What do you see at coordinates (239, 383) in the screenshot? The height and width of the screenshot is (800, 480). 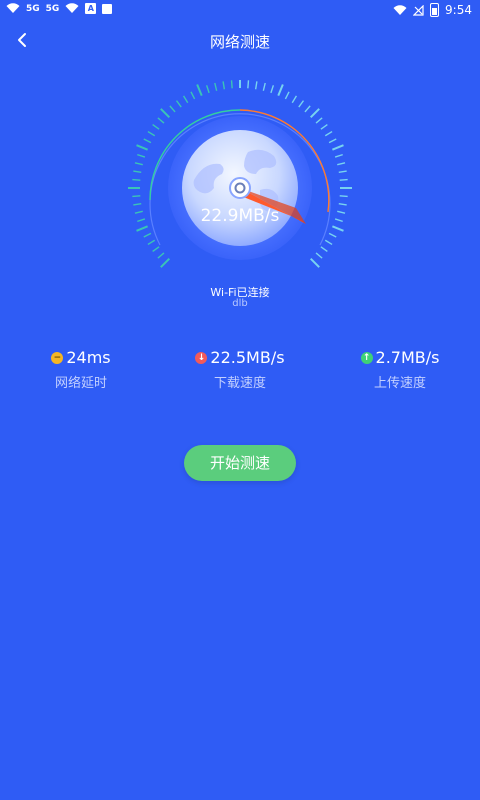 I see `stat-download-label: 下载速度` at bounding box center [239, 383].